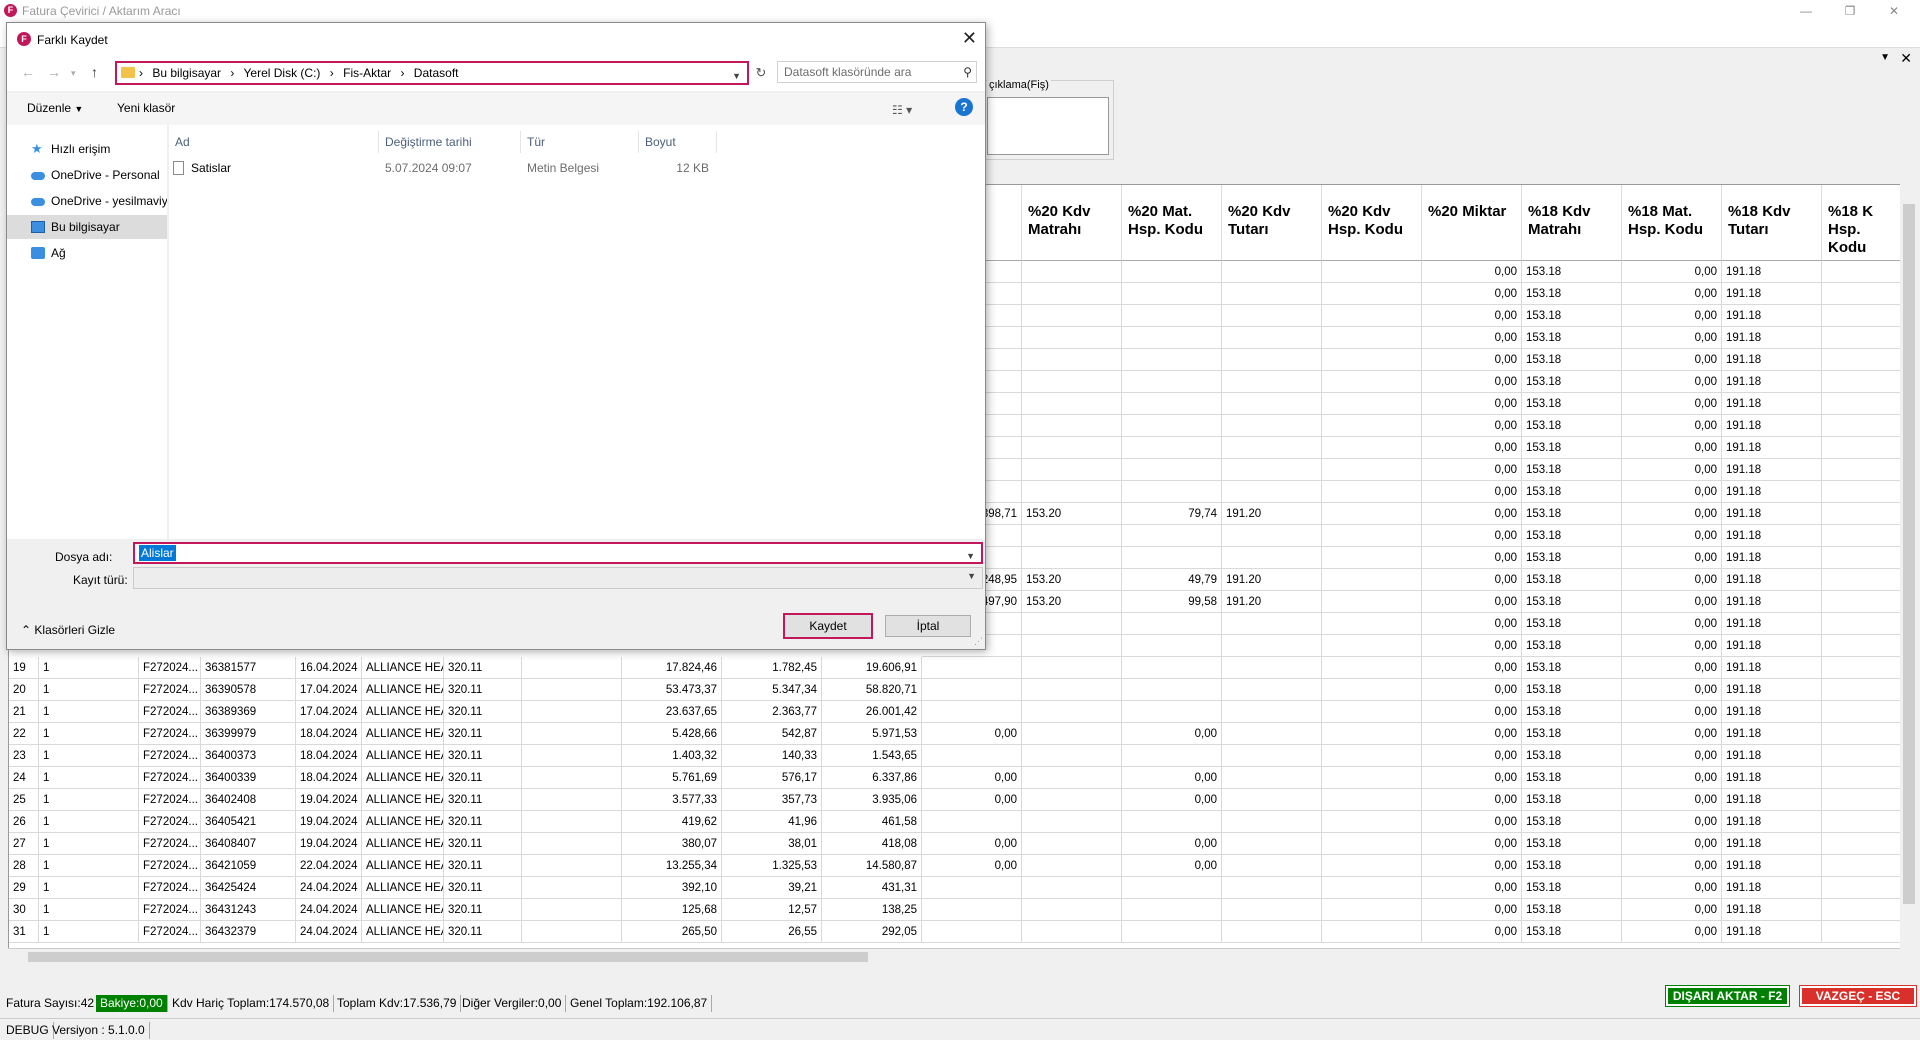 The height and width of the screenshot is (1040, 1920). Describe the element at coordinates (24, 844) in the screenshot. I see `cell-no: 27` at that location.